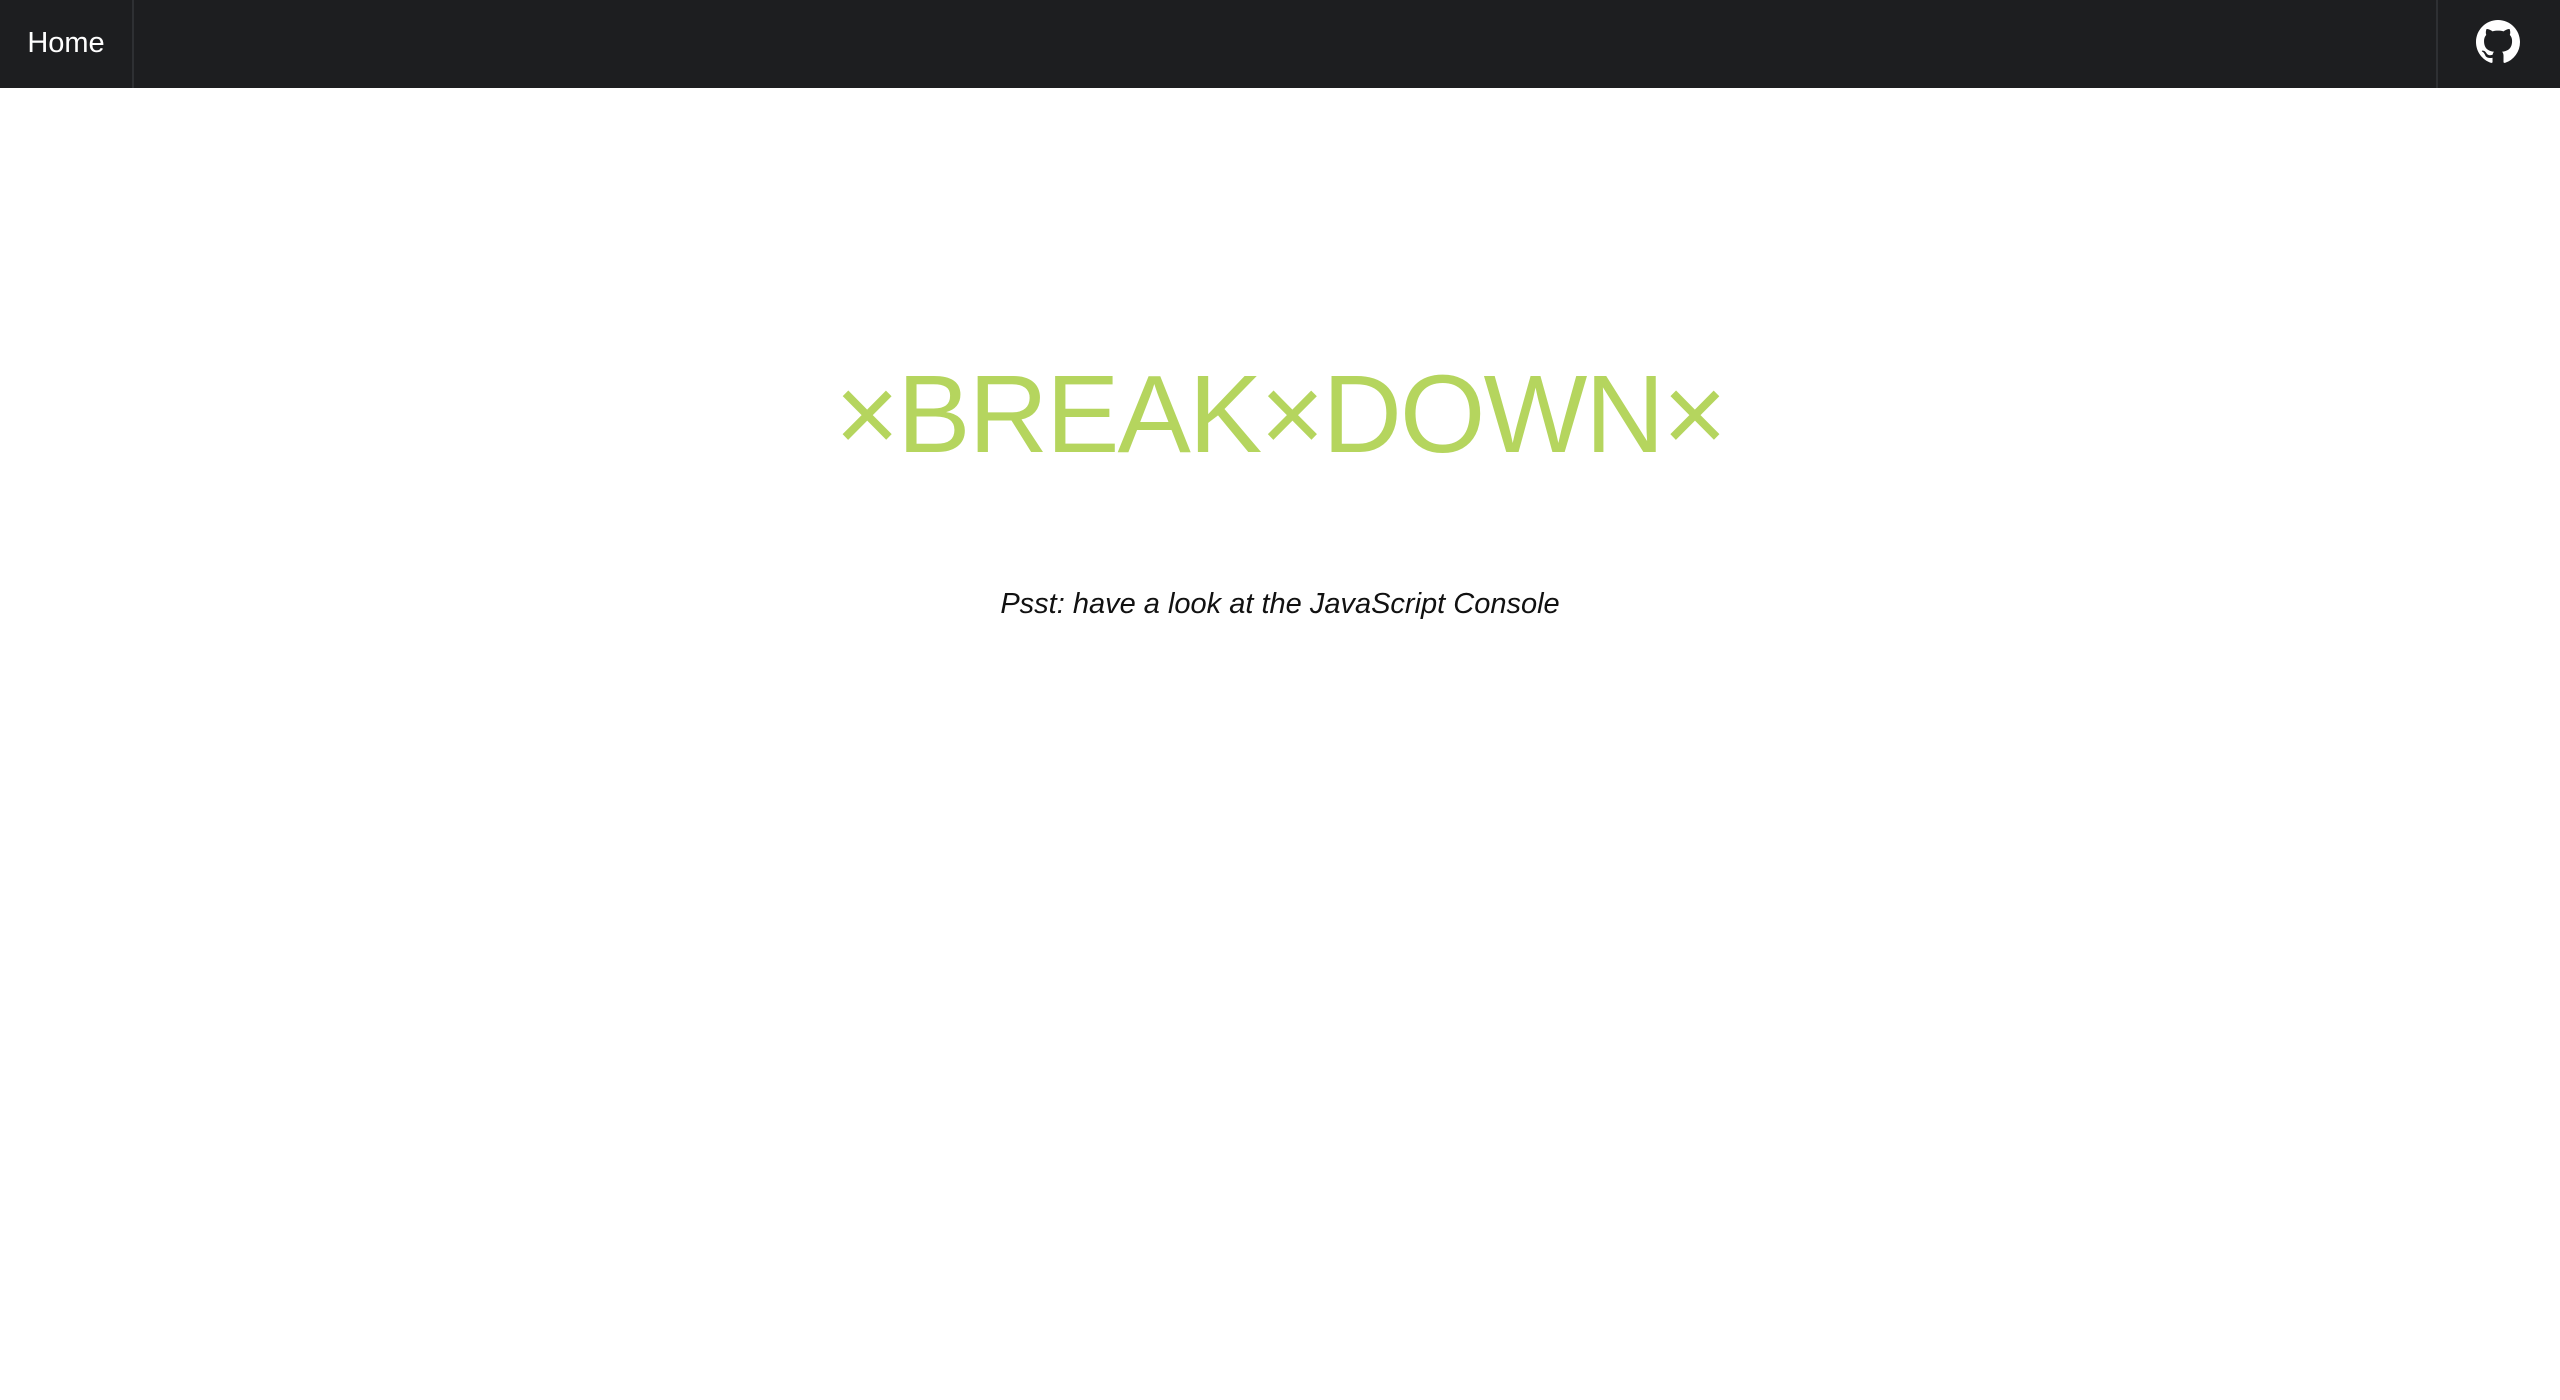  I want to click on top-navbar: Home, so click(1280, 44).